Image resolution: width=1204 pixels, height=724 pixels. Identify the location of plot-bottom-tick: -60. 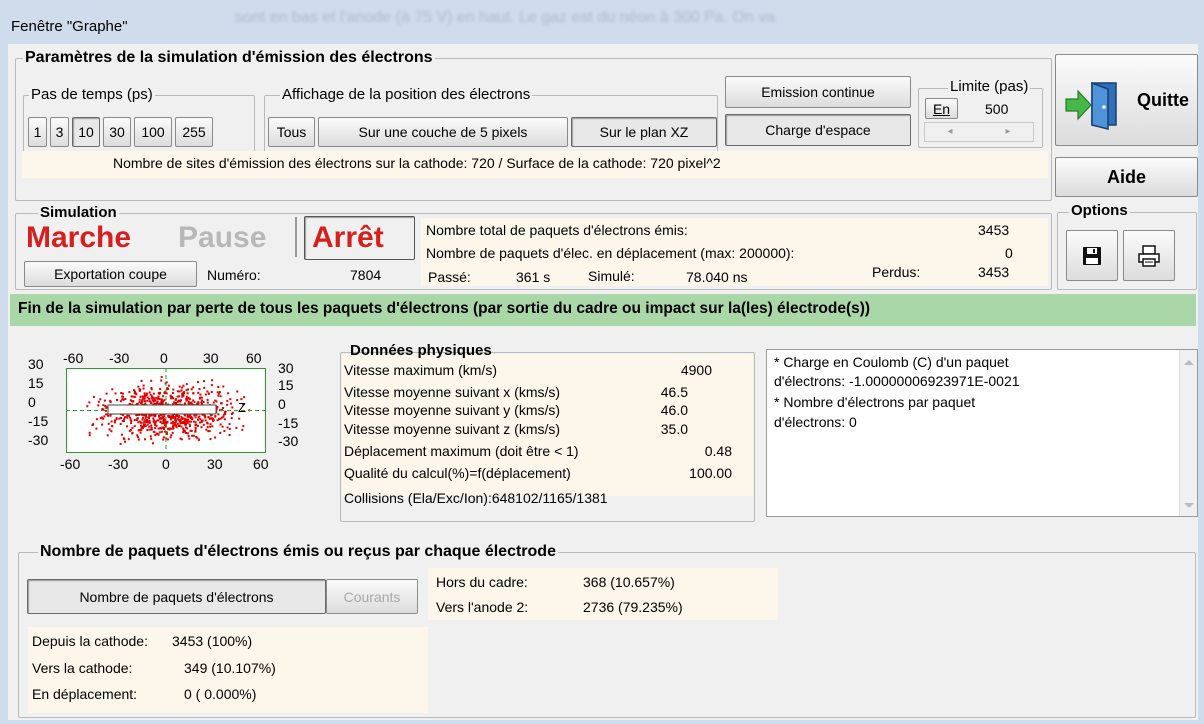
(70, 464).